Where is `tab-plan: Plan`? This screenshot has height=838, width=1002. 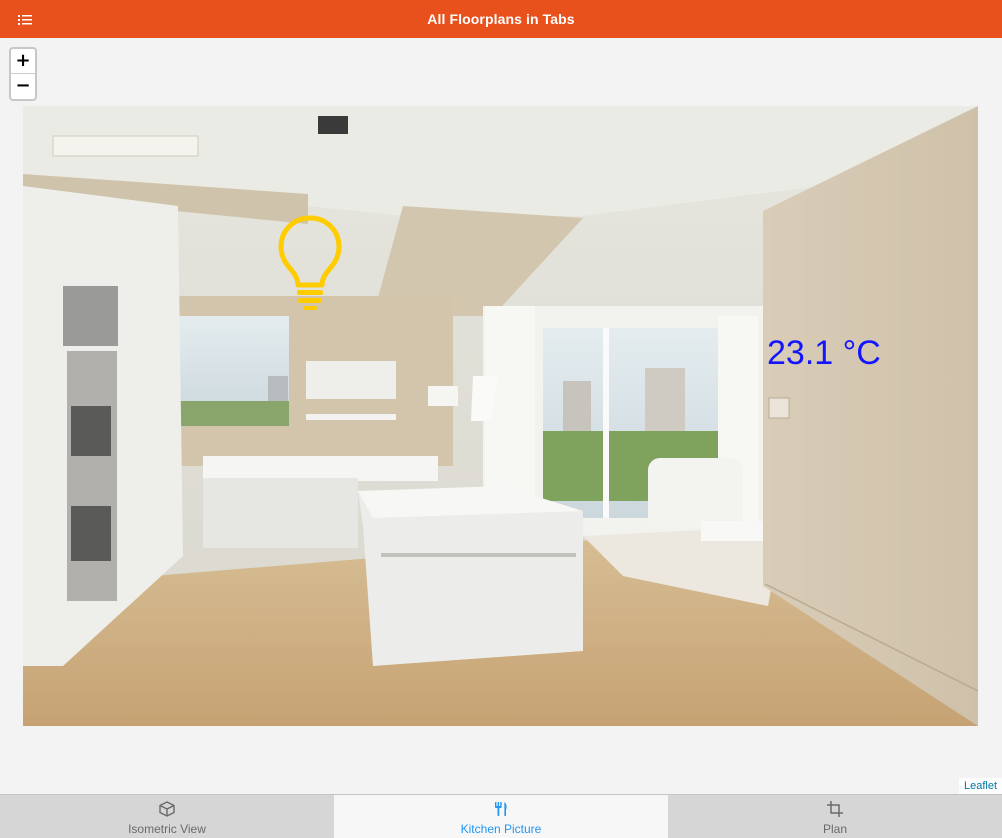
tab-plan: Plan is located at coordinates (835, 816).